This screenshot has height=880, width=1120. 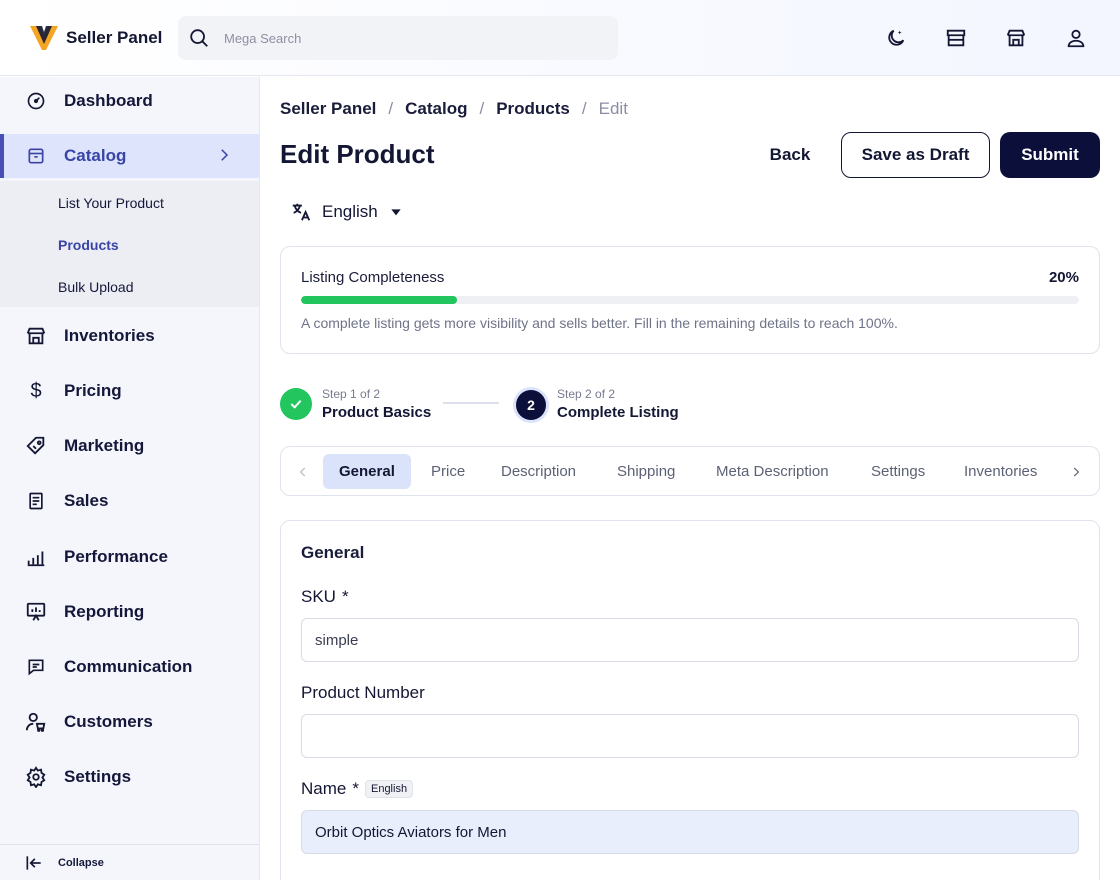 I want to click on sidebar-item-label: Sales, so click(x=86, y=500).